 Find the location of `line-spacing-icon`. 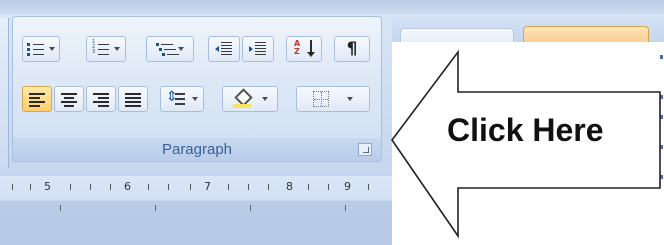

line-spacing-icon is located at coordinates (177, 98).